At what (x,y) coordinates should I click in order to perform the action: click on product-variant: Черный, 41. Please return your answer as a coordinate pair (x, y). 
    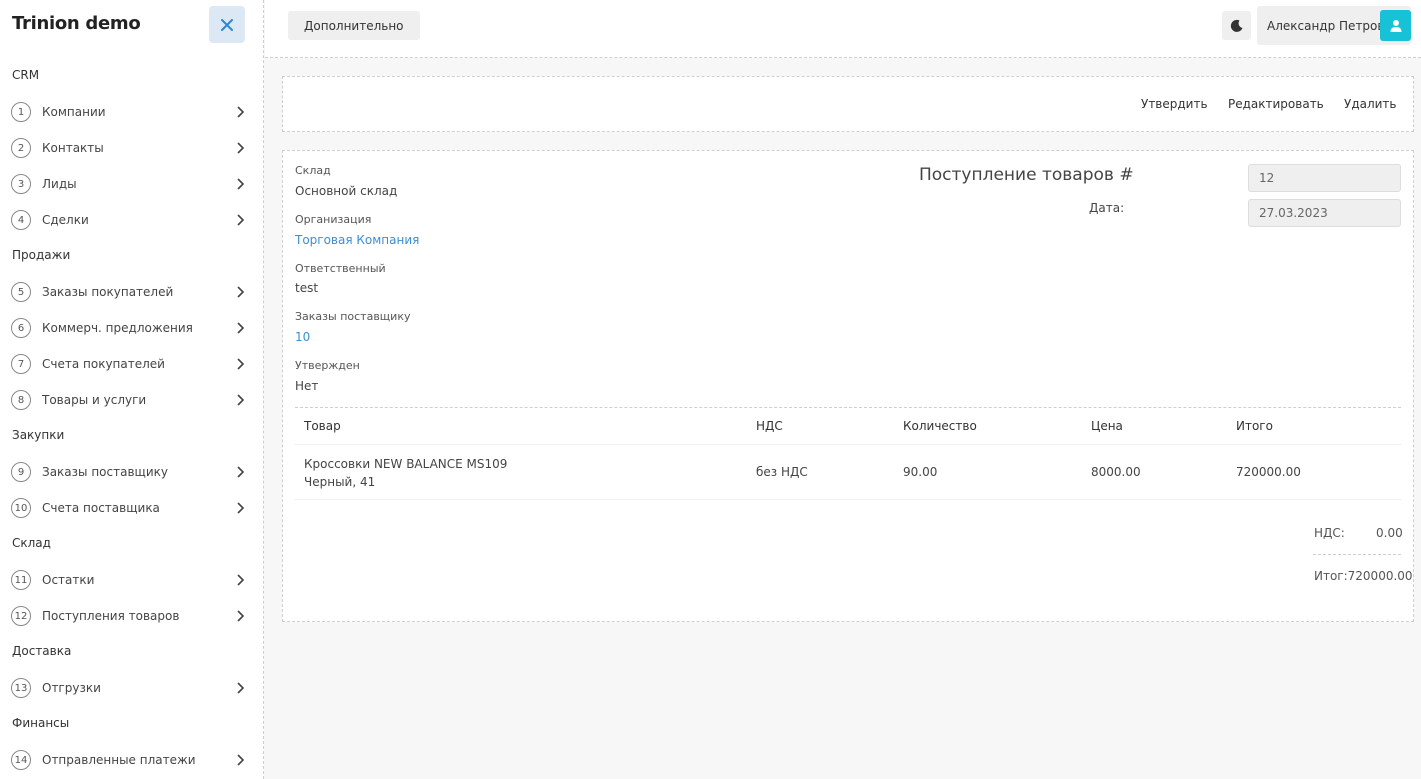
    Looking at the image, I should click on (340, 482).